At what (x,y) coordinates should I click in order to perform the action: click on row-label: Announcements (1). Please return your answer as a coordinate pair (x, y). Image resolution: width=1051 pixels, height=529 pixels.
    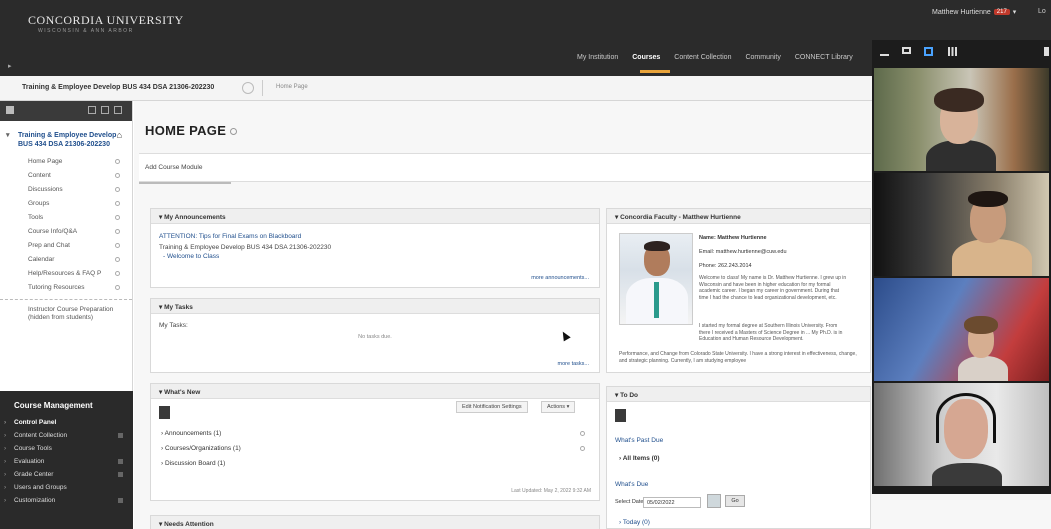
    Looking at the image, I should click on (193, 433).